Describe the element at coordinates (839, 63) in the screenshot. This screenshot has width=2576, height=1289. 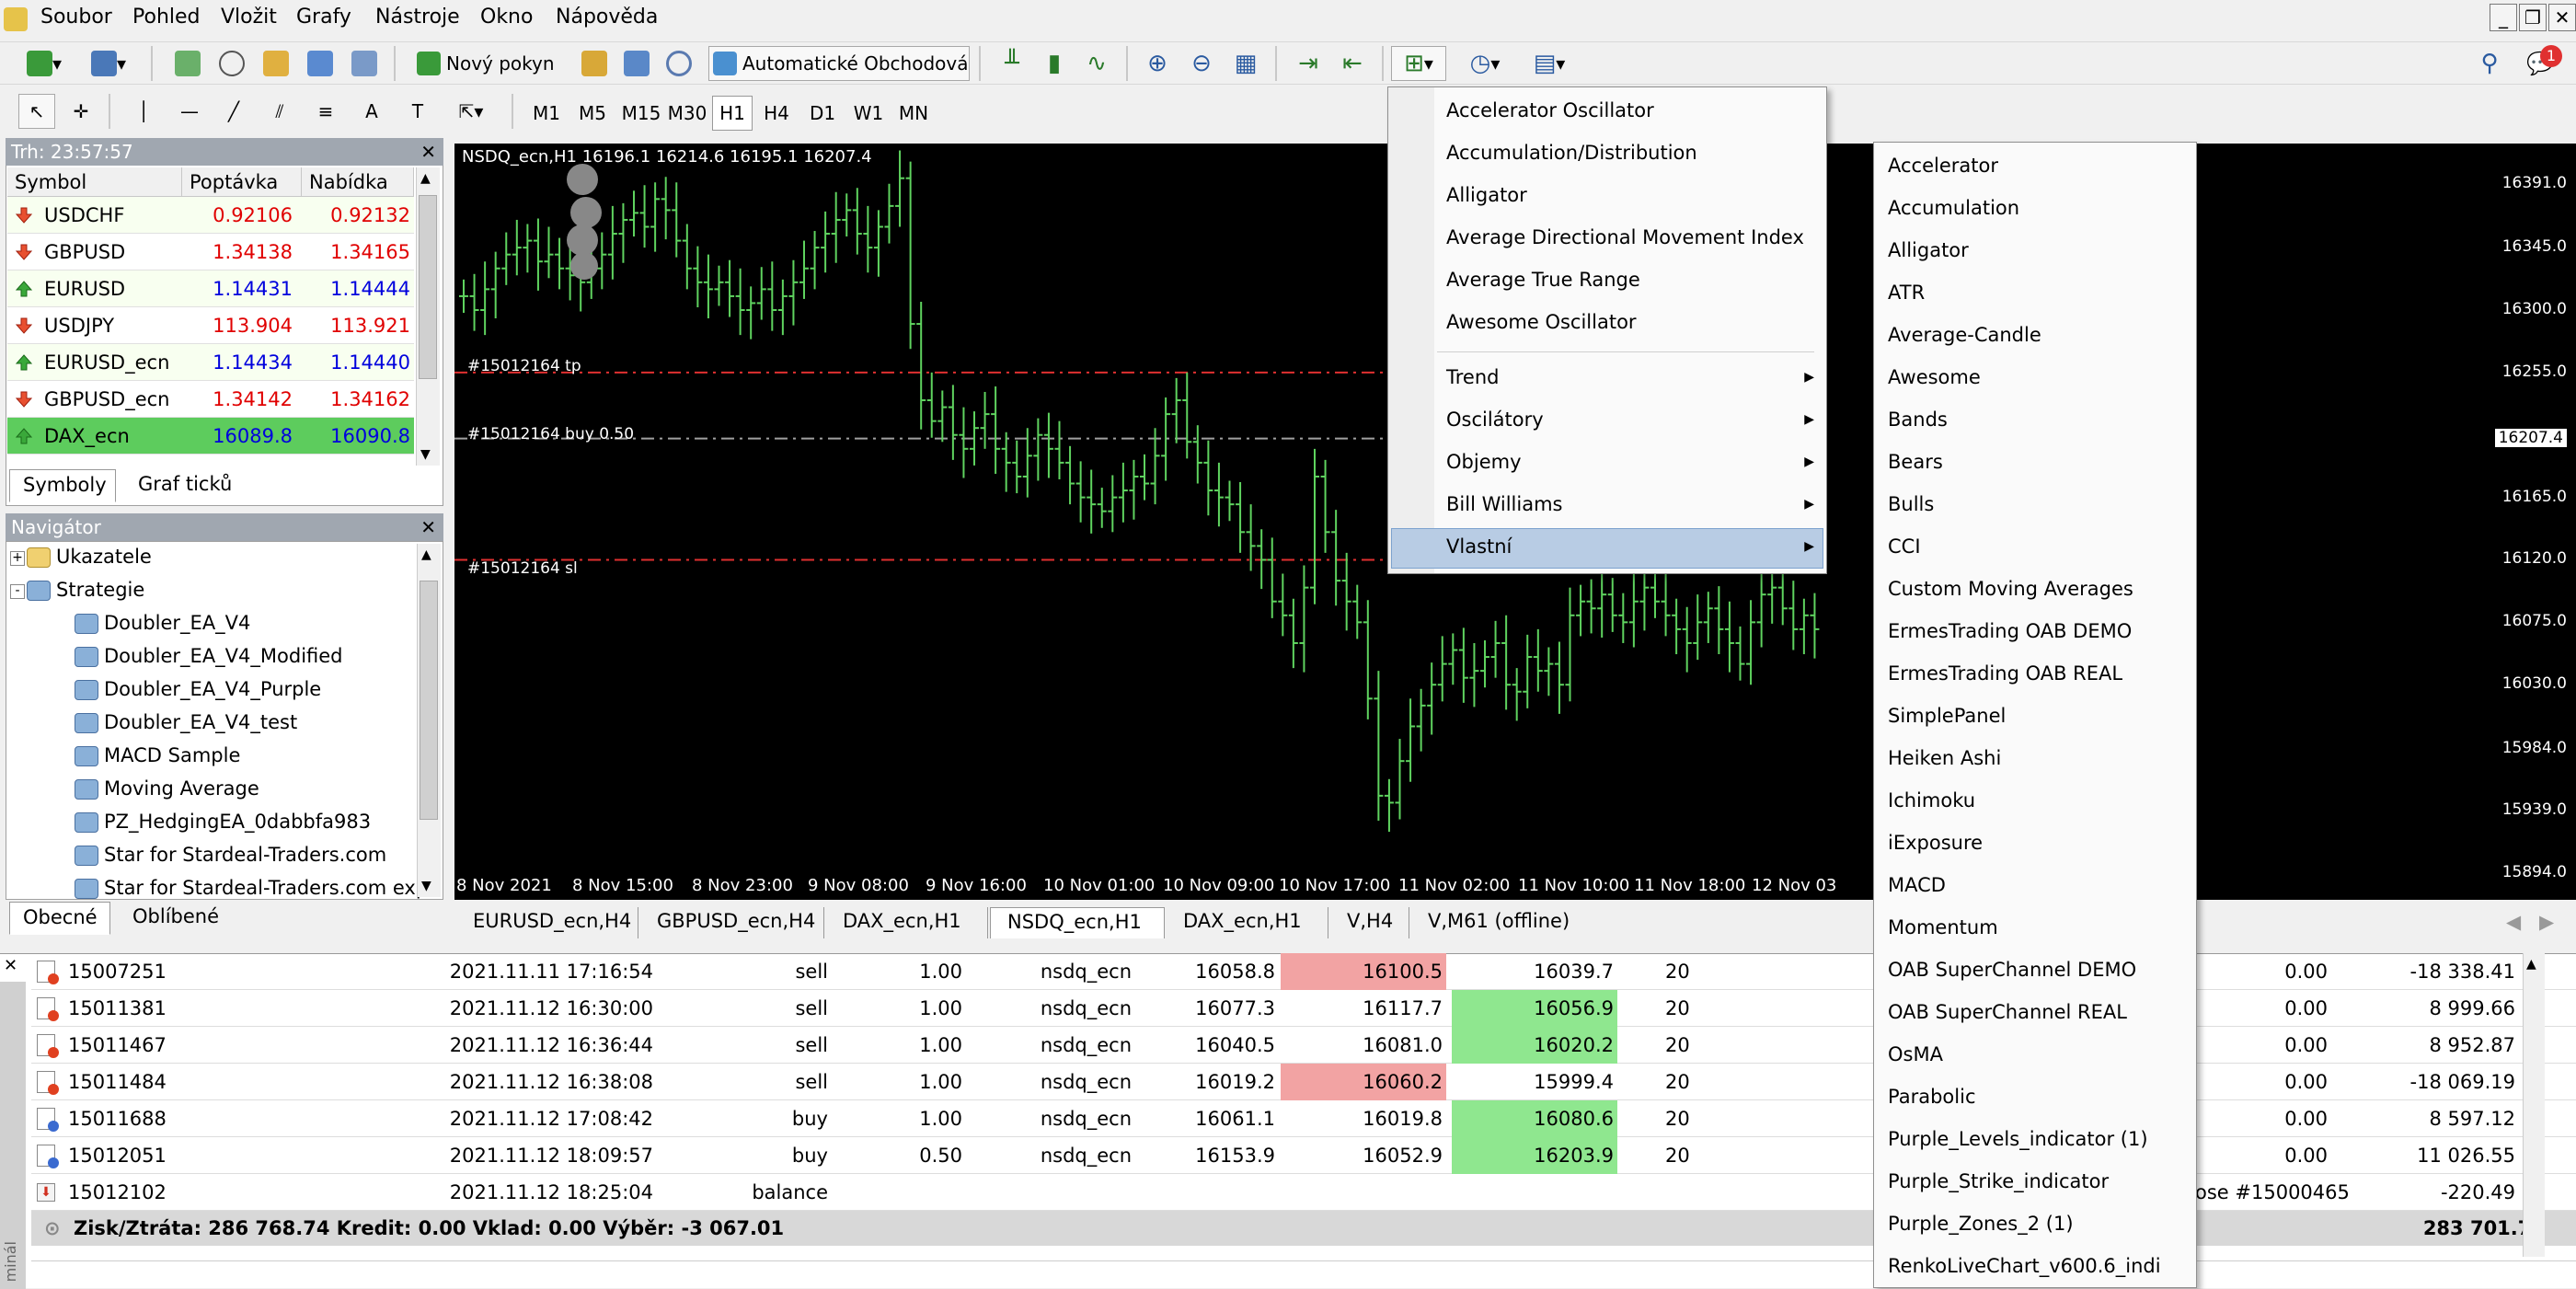
I see `auto-trading-button: Automatické Obchodová` at that location.